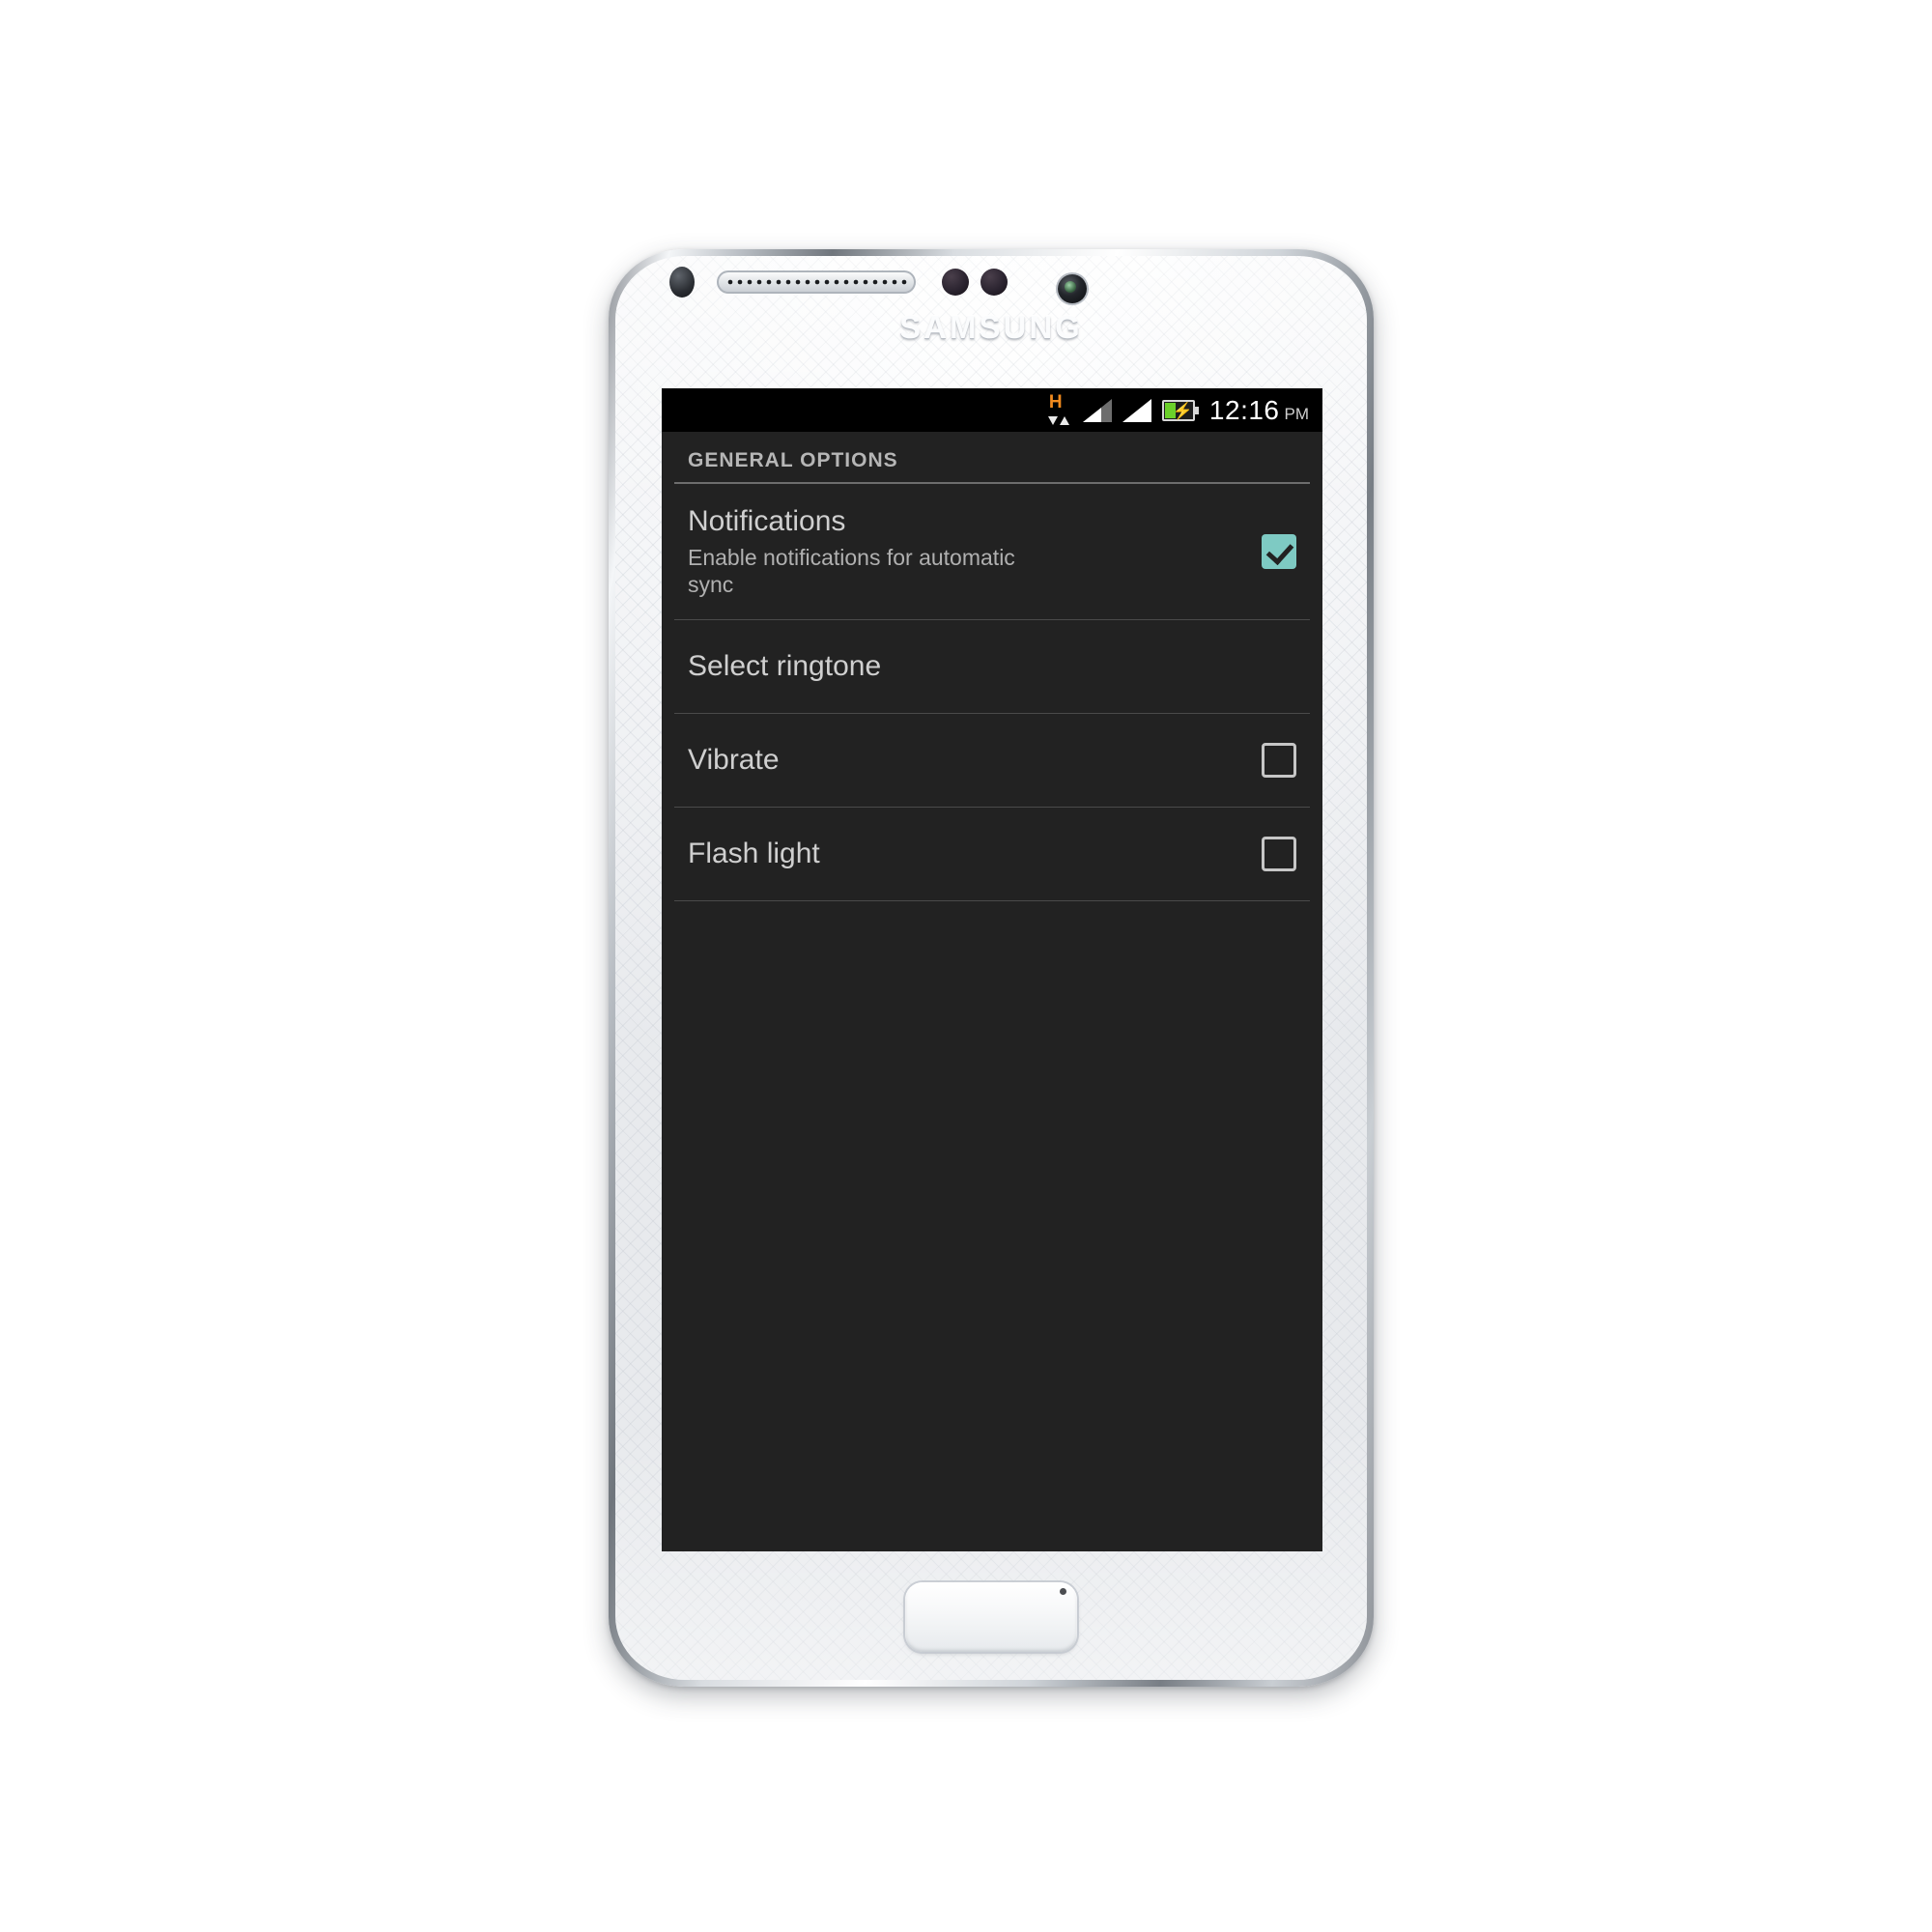 Image resolution: width=1932 pixels, height=1932 pixels. Describe the element at coordinates (1055, 401) in the screenshot. I see `network-type-label: H` at that location.